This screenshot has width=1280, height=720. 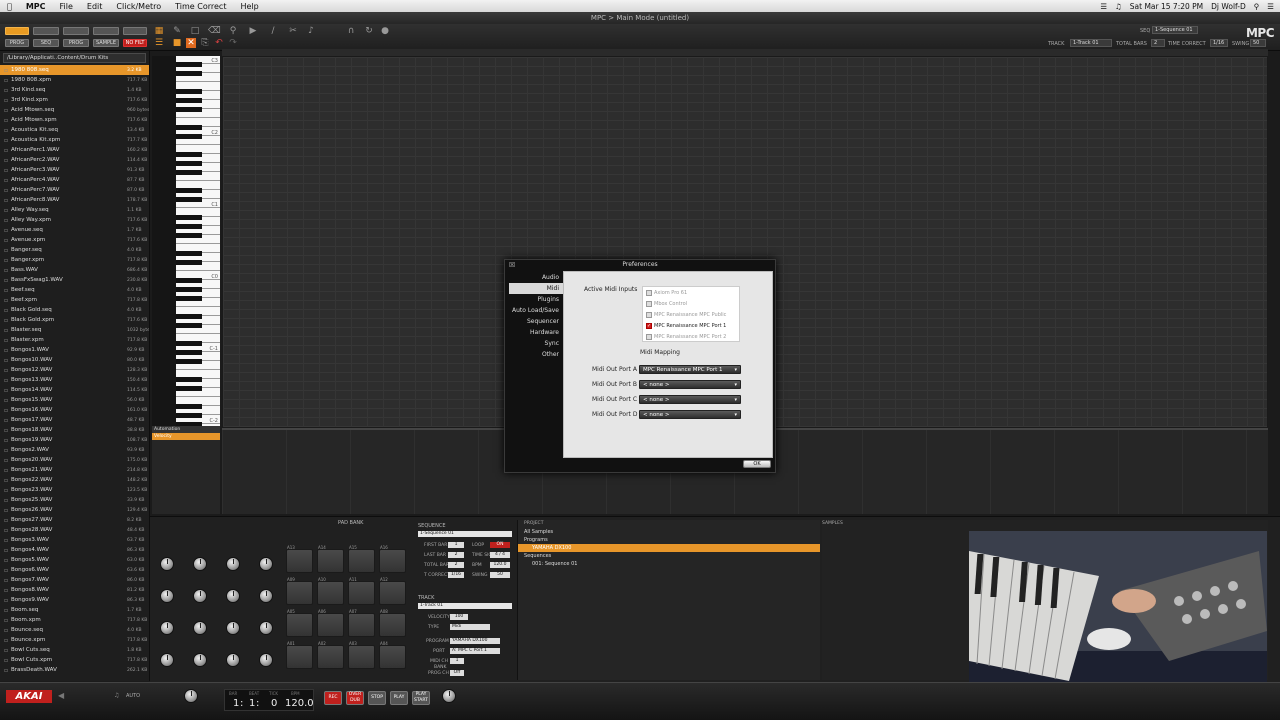 What do you see at coordinates (74, 240) in the screenshot?
I see `file-row: ▫ Avenue.xpm 717.6 KB` at bounding box center [74, 240].